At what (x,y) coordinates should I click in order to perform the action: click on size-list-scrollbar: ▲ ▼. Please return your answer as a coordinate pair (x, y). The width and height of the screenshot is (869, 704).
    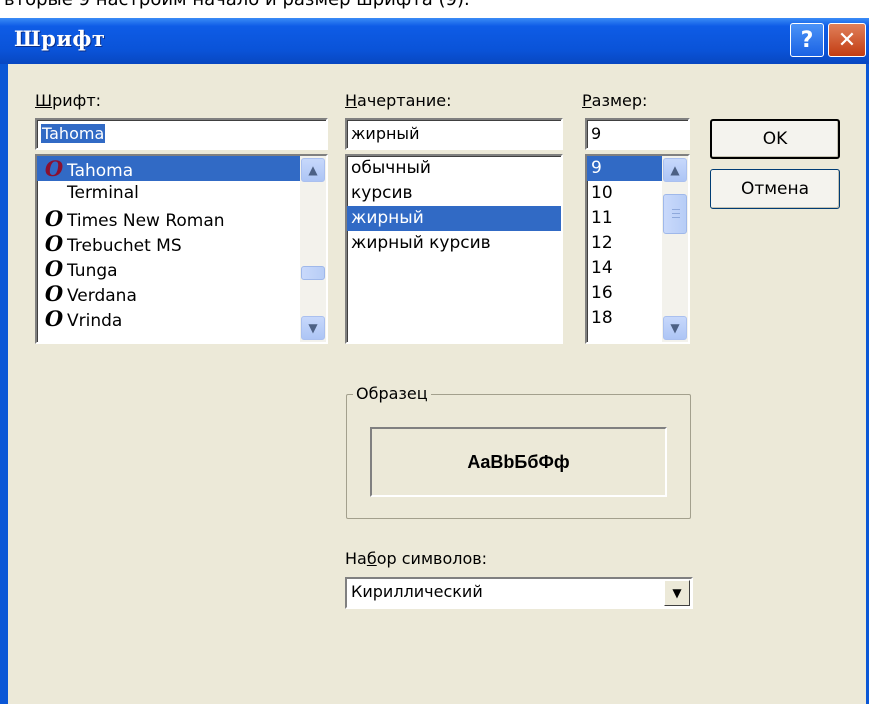
    Looking at the image, I should click on (675, 249).